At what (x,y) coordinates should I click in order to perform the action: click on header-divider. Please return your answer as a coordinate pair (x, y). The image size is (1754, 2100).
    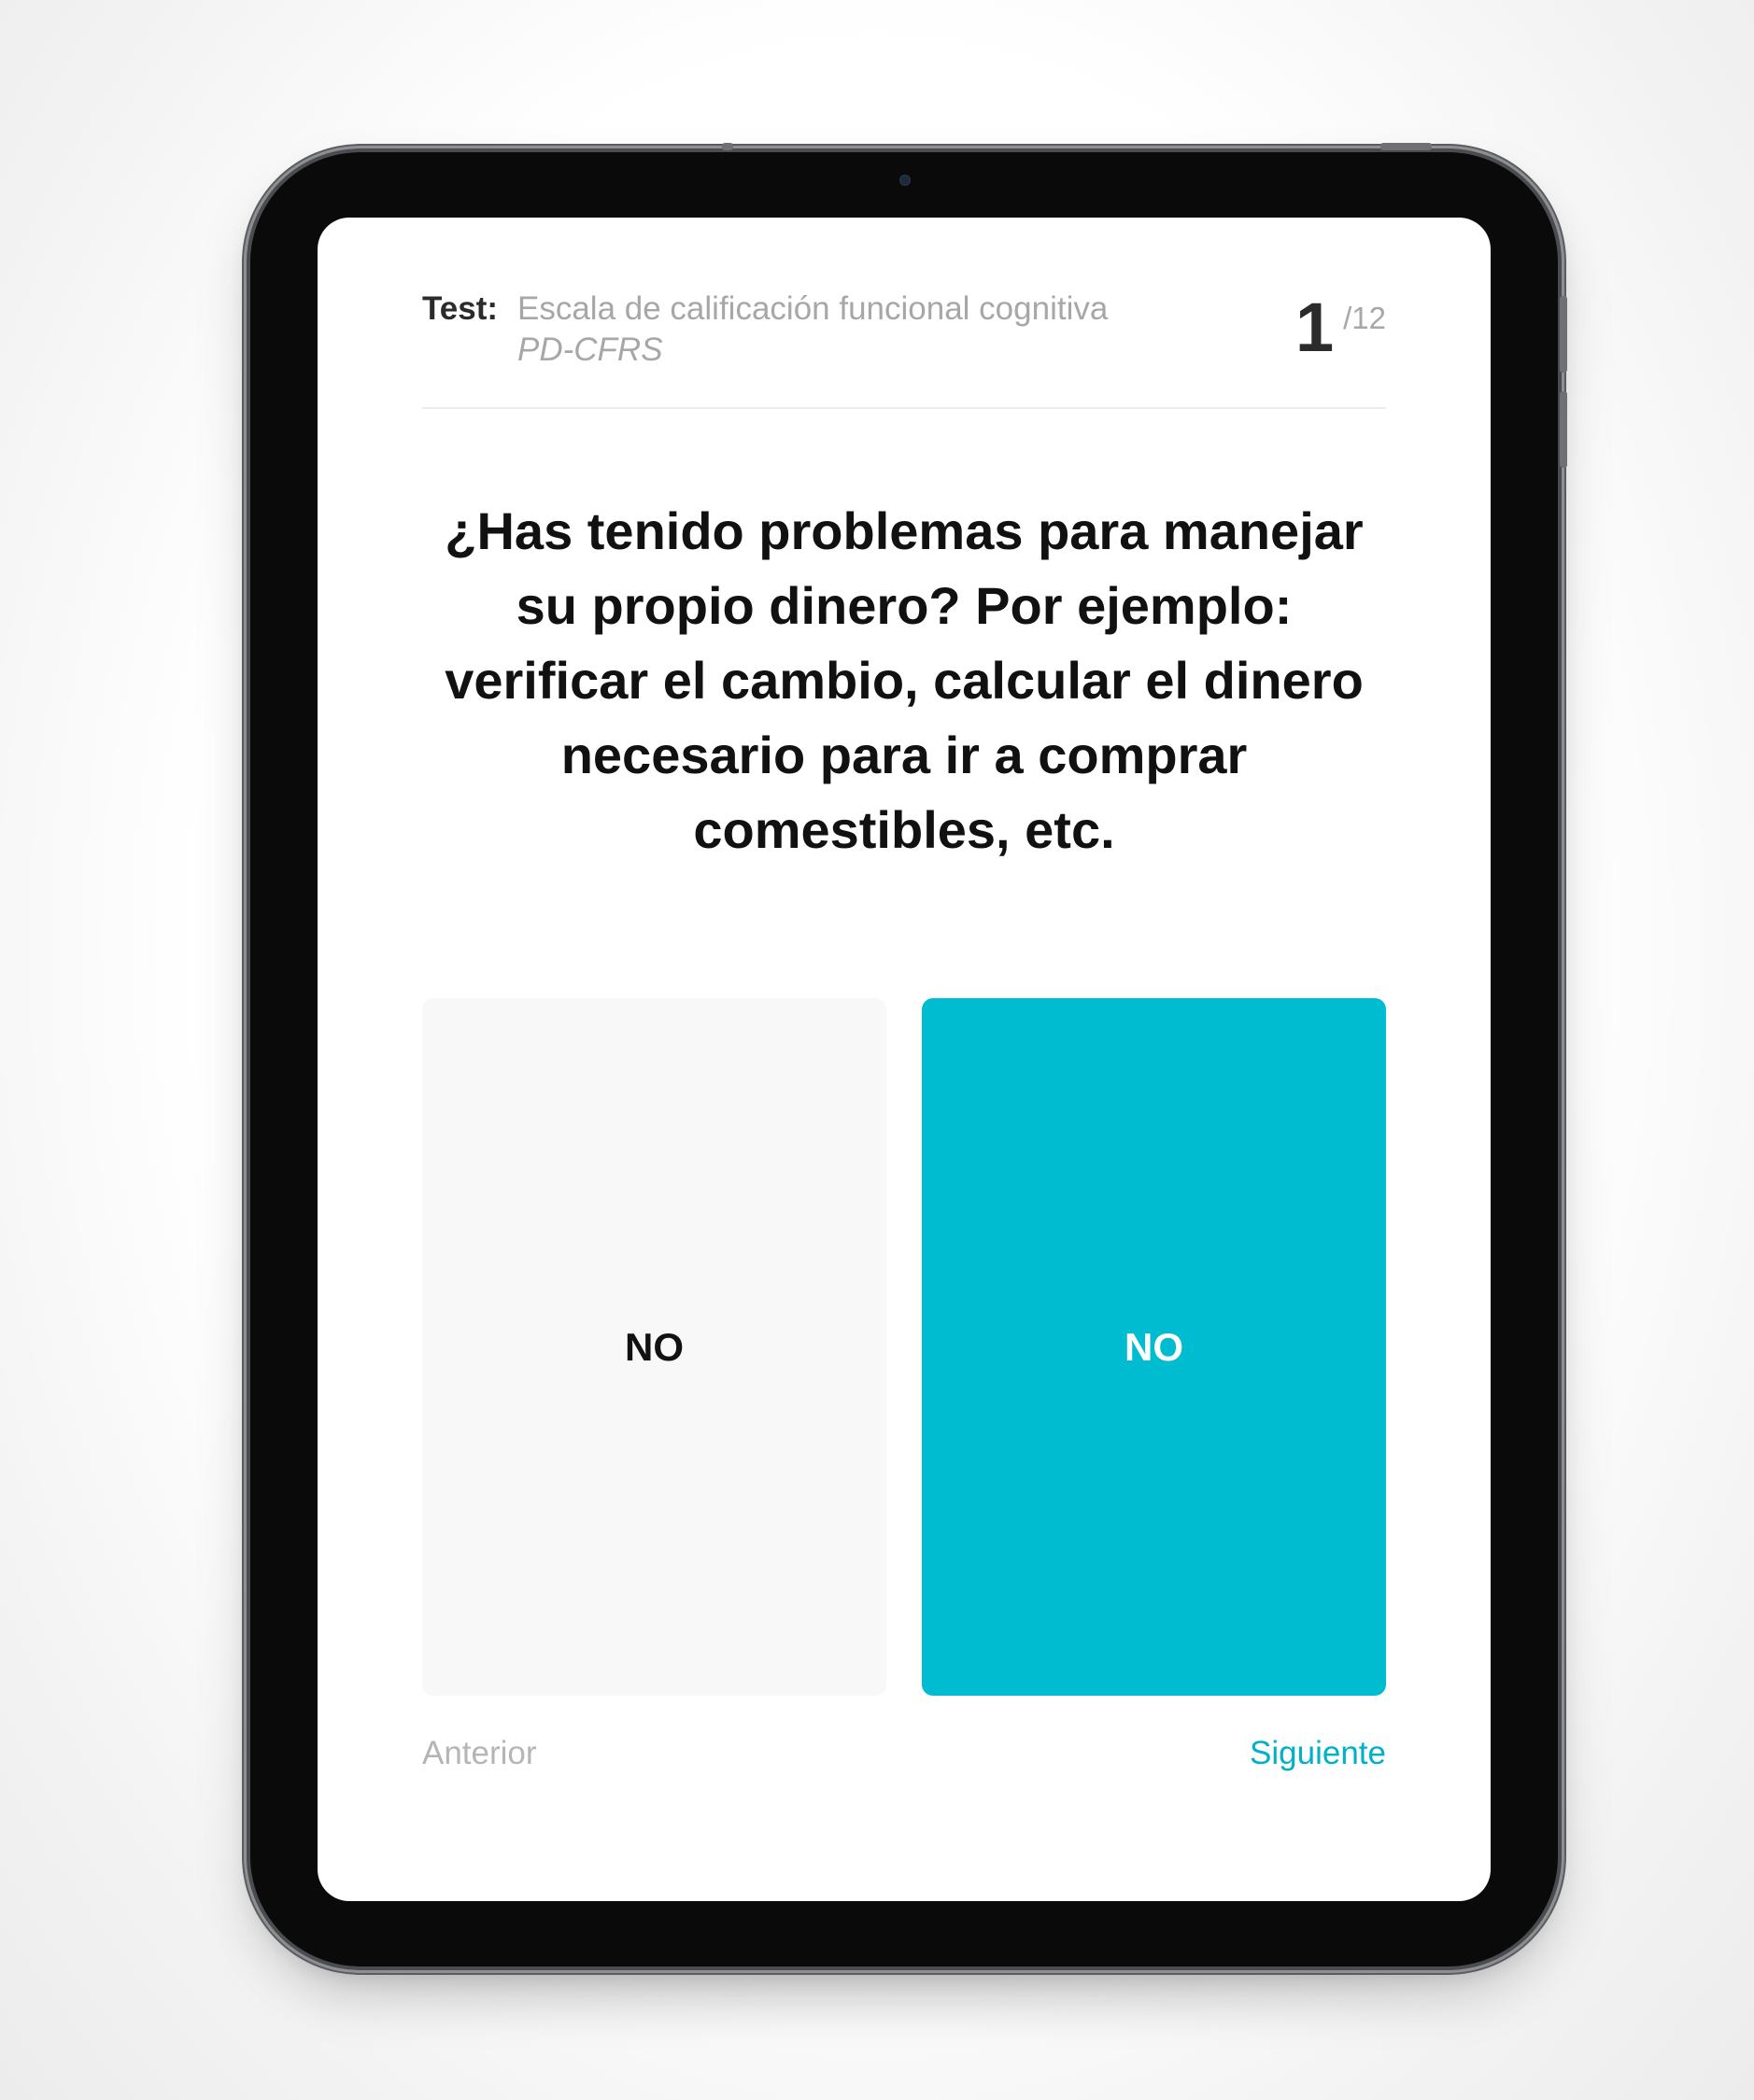
    Looking at the image, I should click on (904, 408).